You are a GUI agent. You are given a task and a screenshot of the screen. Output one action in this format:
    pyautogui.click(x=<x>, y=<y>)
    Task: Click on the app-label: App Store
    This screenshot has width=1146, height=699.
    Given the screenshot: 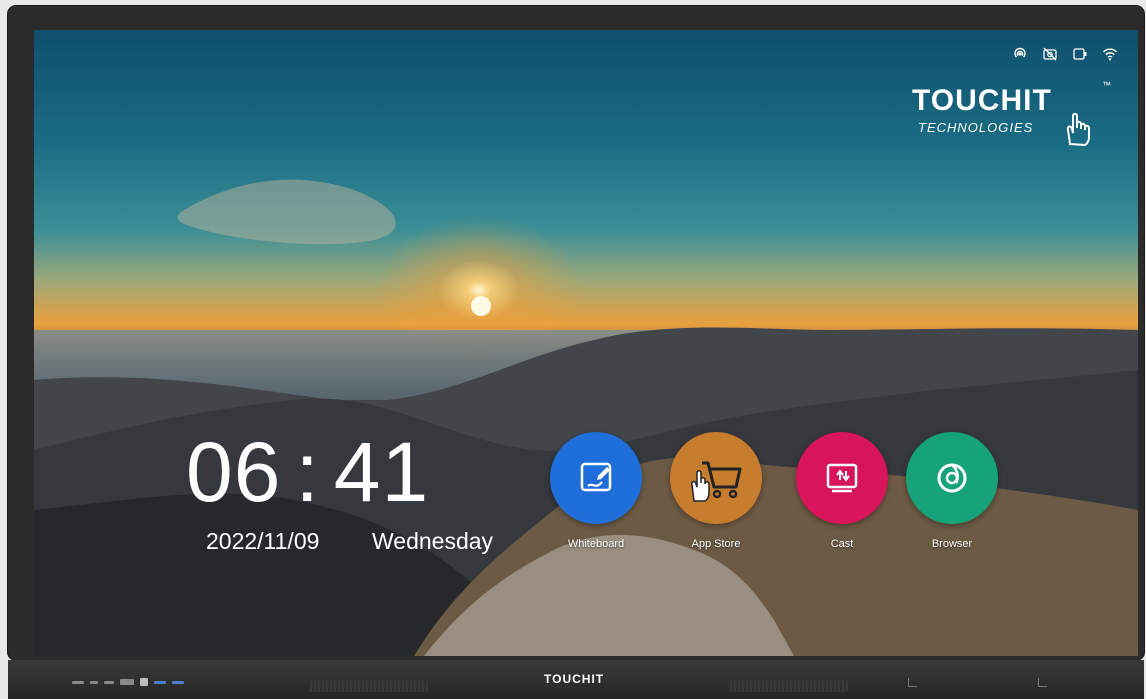 What is the action you would take?
    pyautogui.click(x=716, y=544)
    